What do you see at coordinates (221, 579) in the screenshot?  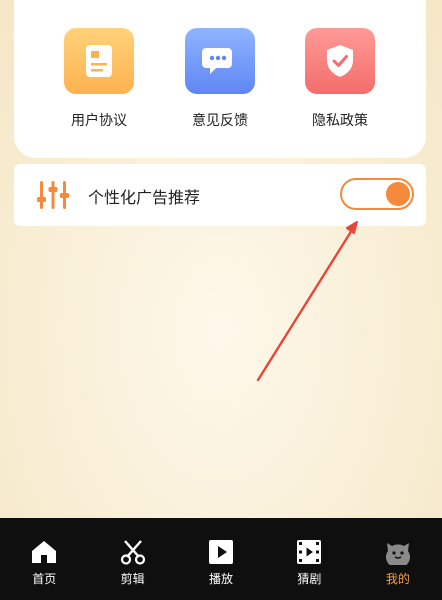 I see `tab-play-label: 播放` at bounding box center [221, 579].